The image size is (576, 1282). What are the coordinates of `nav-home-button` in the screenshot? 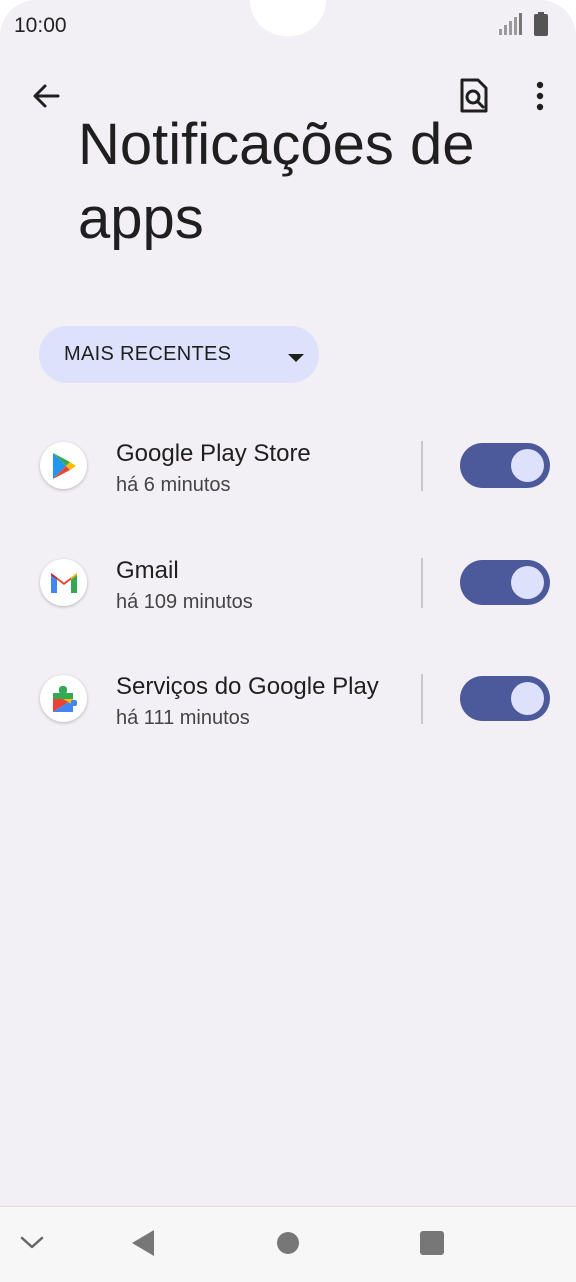 It's located at (288, 1245).